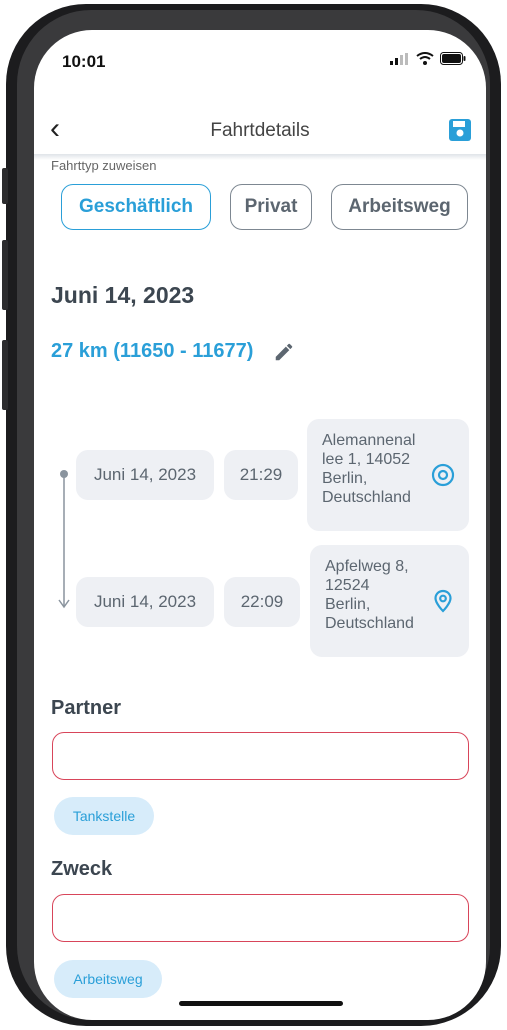  I want to click on purpose-suggestion-tag: Arbeitsweg, so click(108, 979).